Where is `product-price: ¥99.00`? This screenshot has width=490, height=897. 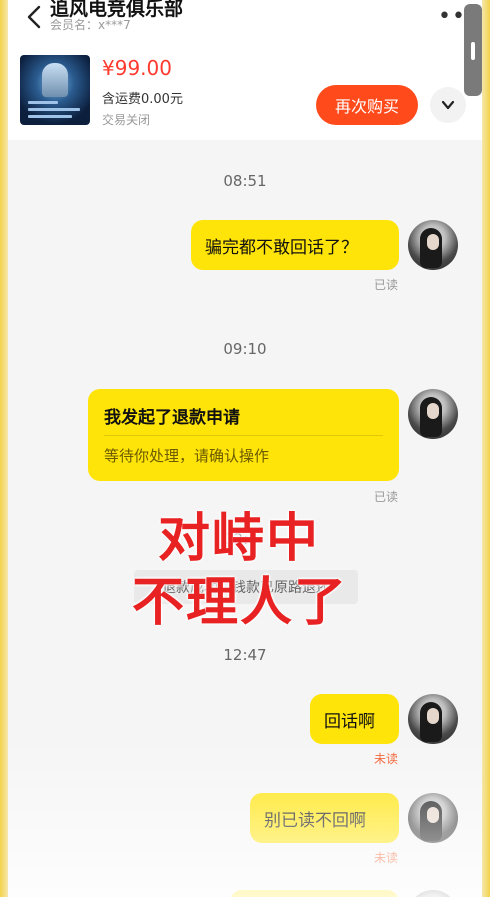 product-price: ¥99.00 is located at coordinates (137, 68).